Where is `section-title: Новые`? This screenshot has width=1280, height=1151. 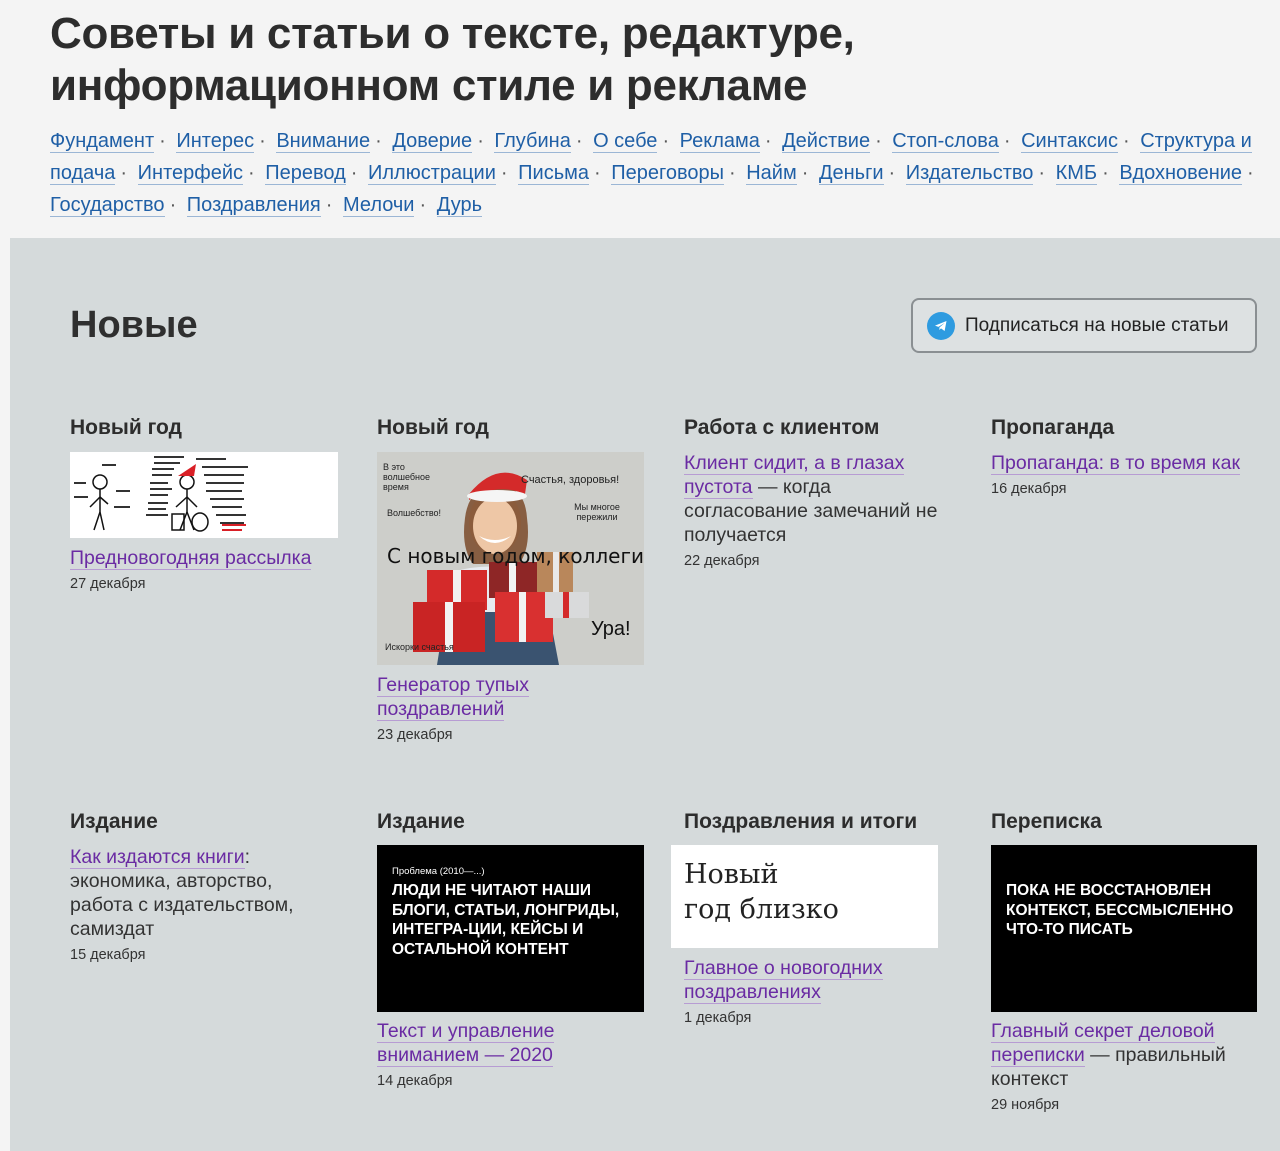
section-title: Новые is located at coordinates (134, 325).